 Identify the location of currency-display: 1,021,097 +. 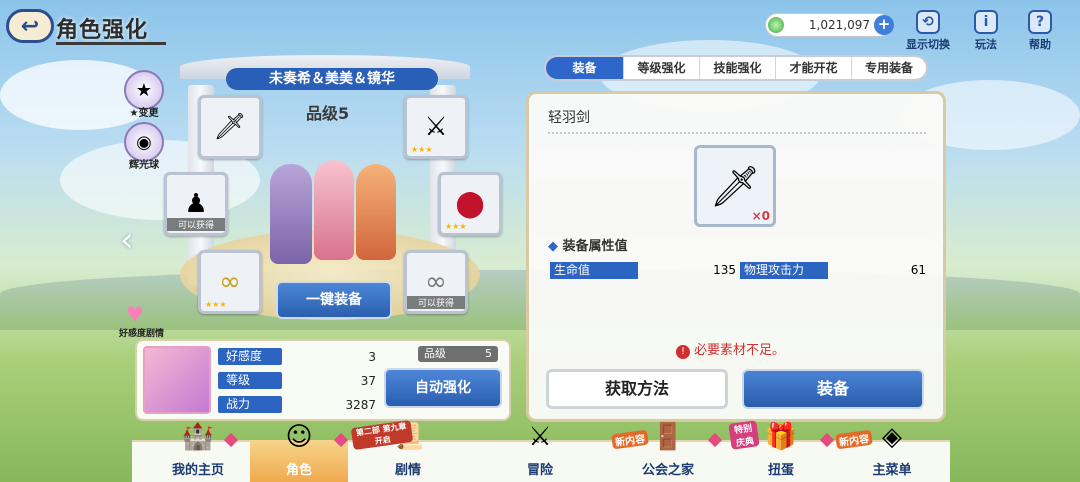
(829, 25).